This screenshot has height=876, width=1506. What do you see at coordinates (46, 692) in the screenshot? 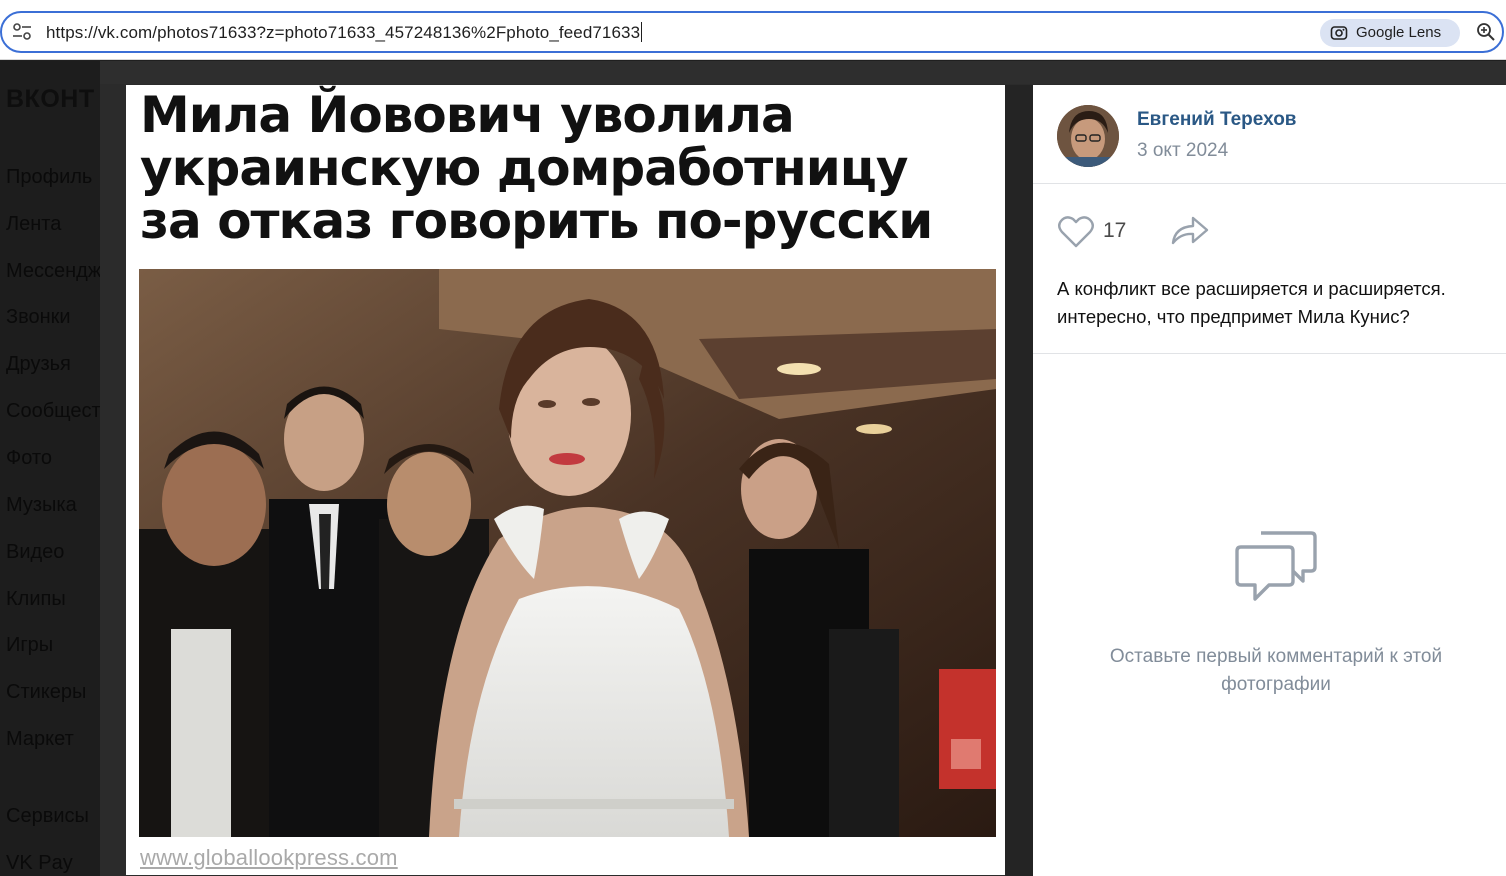
I see `sidebar-item-stickers: Стикеры` at bounding box center [46, 692].